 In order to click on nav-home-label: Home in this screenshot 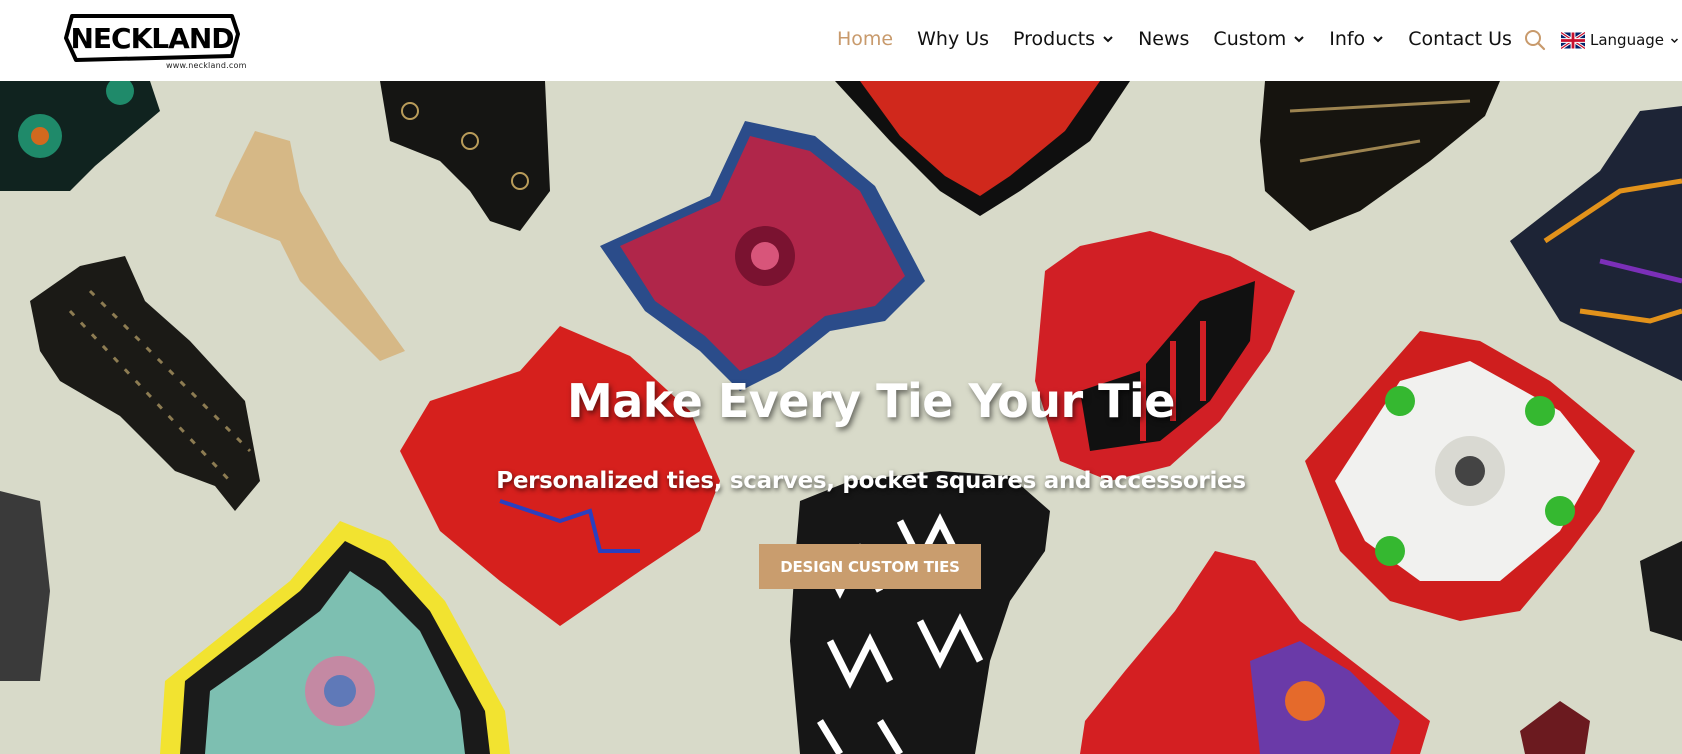, I will do `click(865, 39)`.